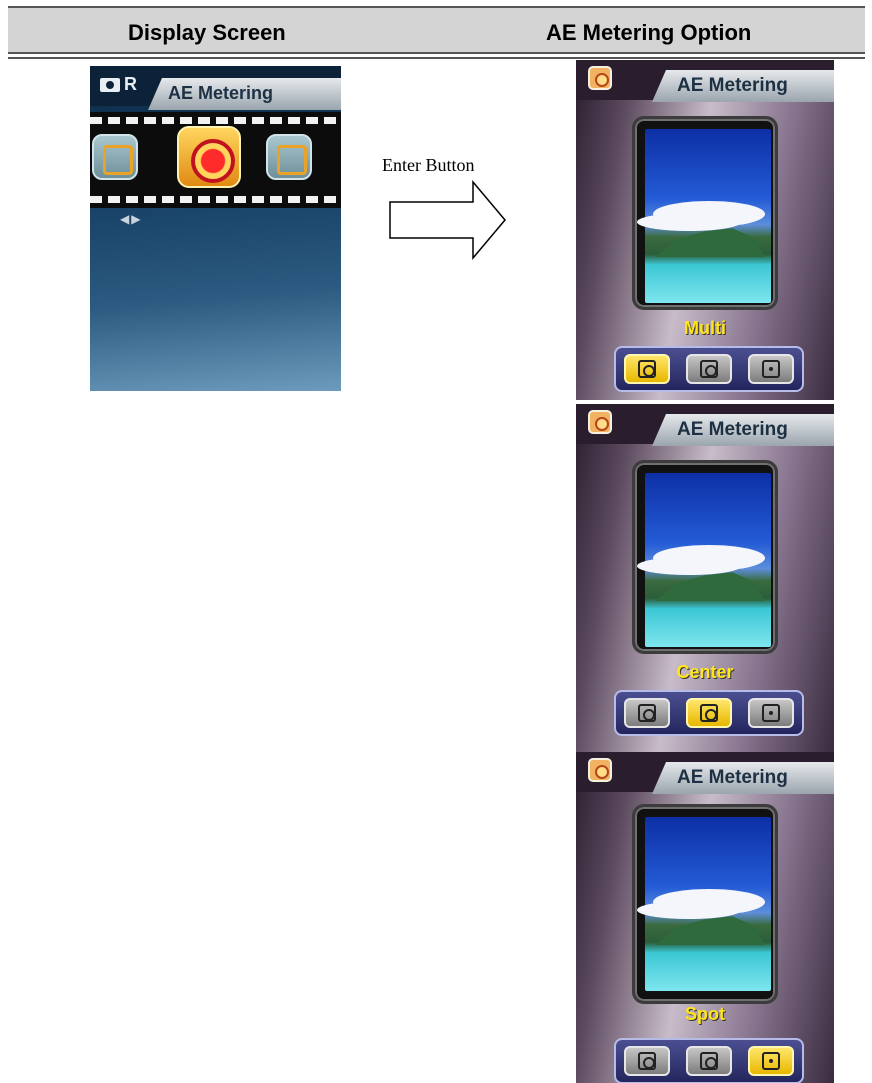 Image resolution: width=872 pixels, height=1083 pixels. I want to click on ae-option-screen-multi: AE Metering Multi, so click(705, 230).